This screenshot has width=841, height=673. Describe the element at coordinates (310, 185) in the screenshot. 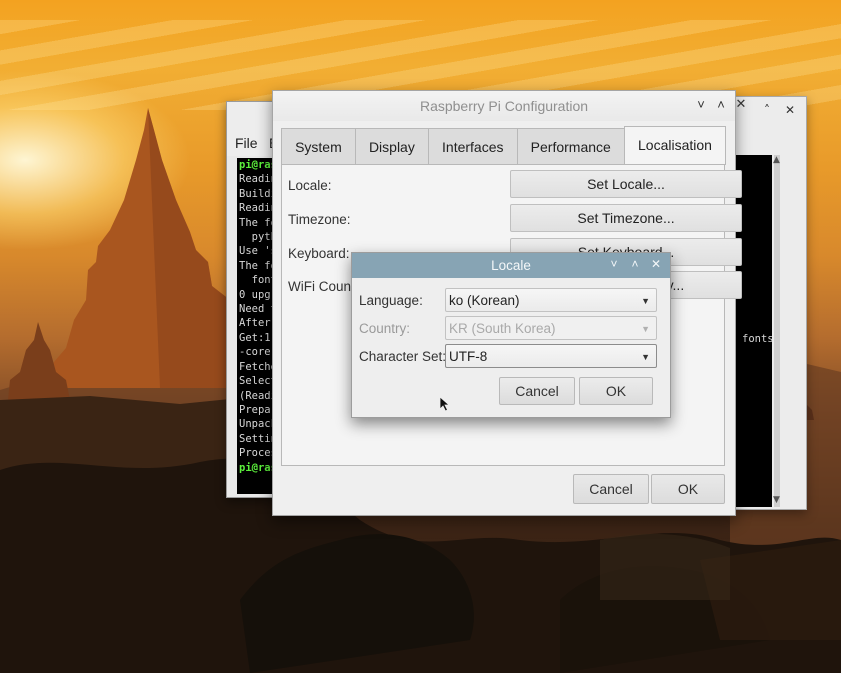

I see `locale-label: Locale:` at that location.